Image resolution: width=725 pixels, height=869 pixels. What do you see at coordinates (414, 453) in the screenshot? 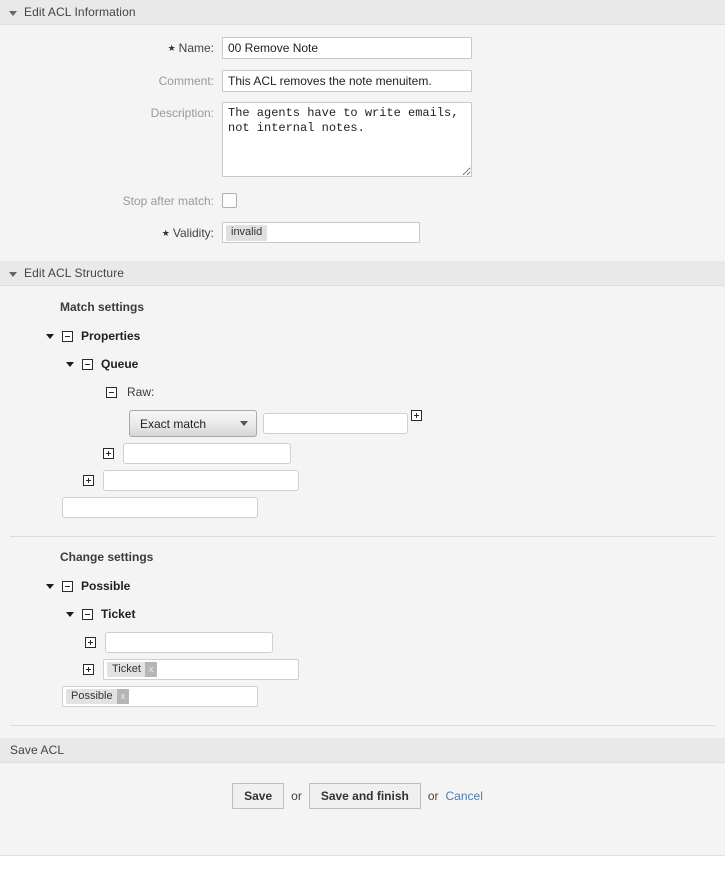
I see `add-value-row` at bounding box center [414, 453].